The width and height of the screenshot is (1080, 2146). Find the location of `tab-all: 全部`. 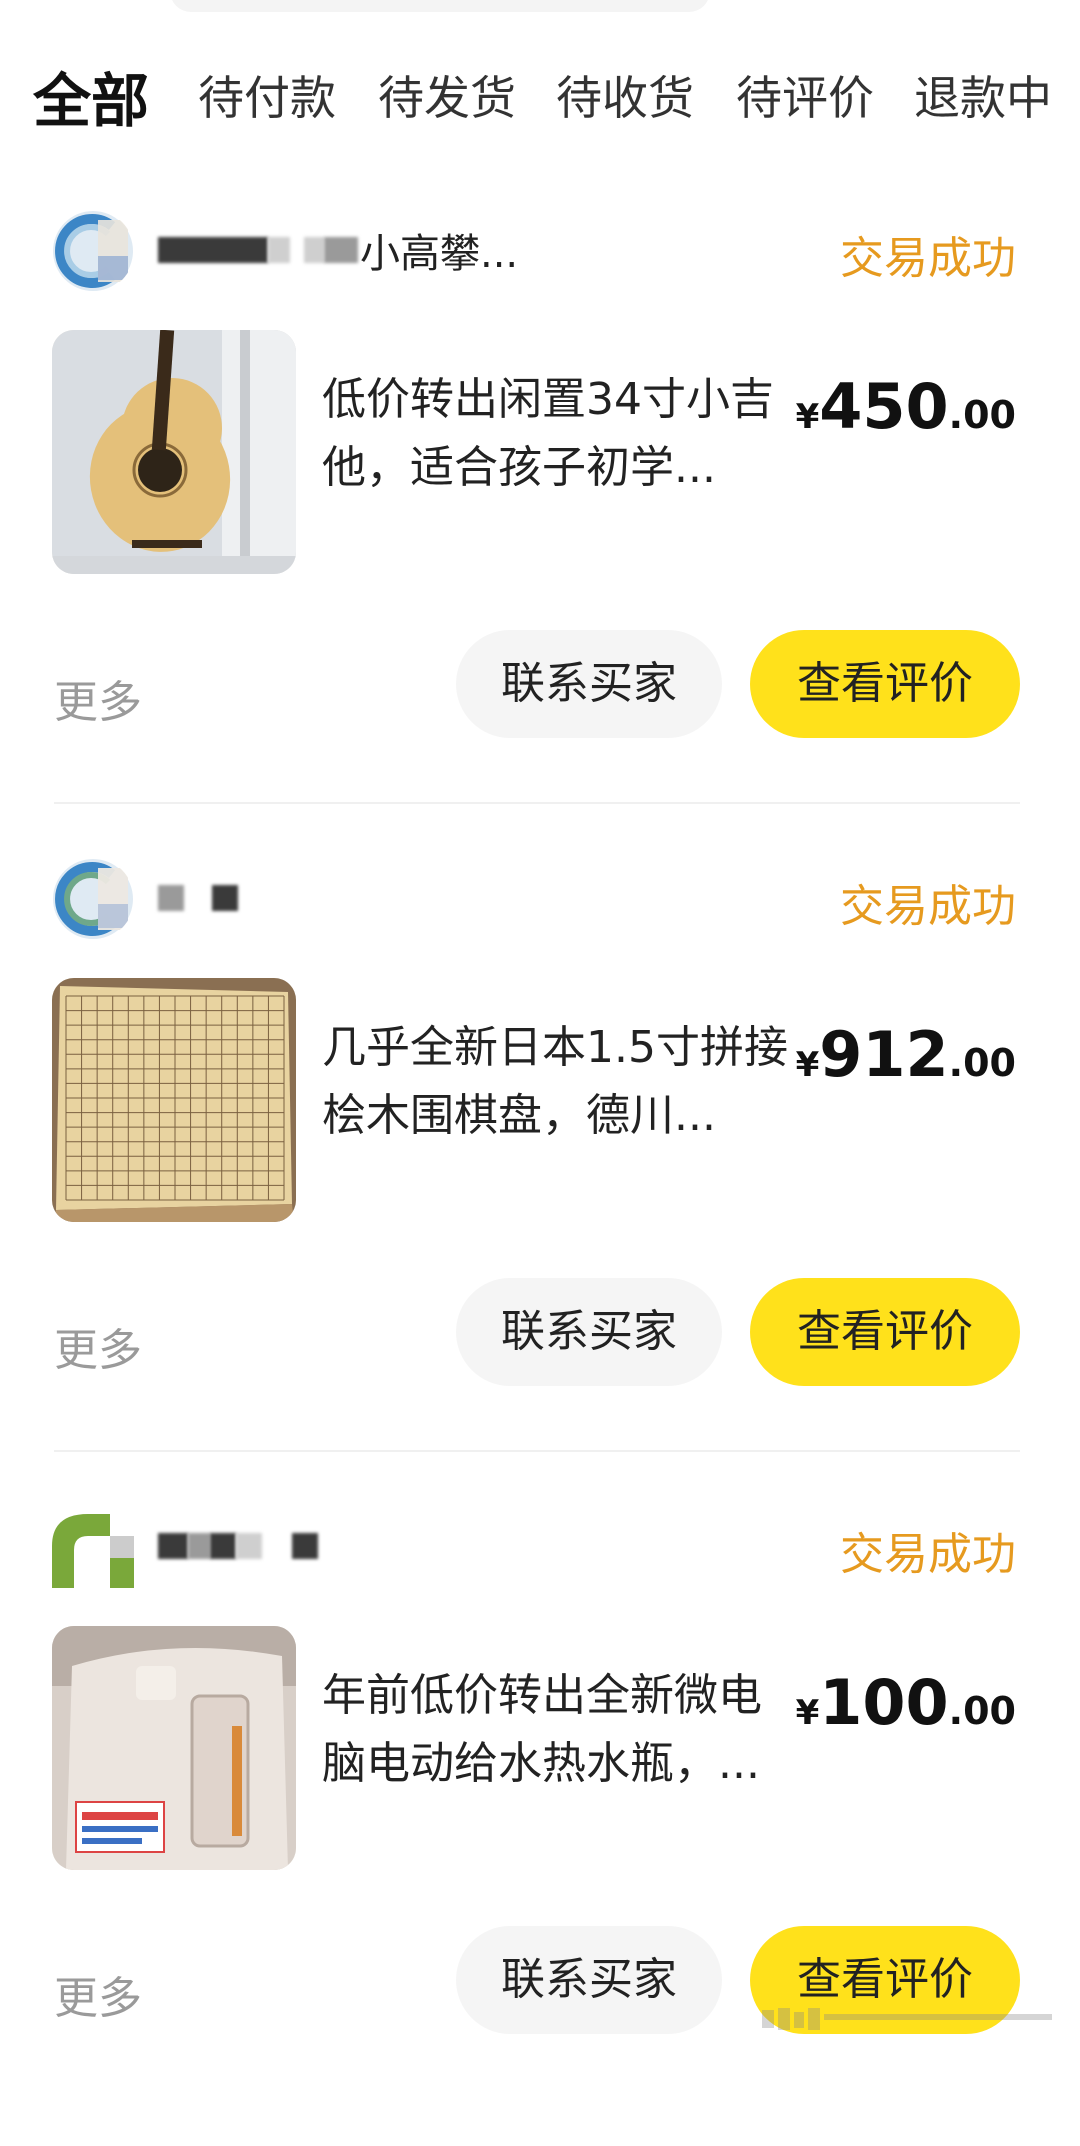

tab-all: 全部 is located at coordinates (91, 96).